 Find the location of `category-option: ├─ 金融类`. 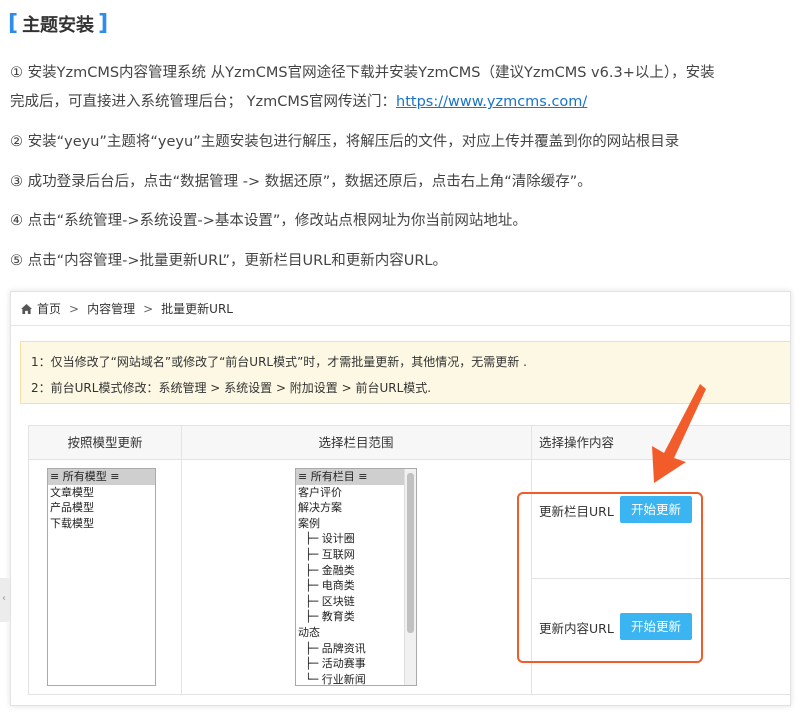

category-option: ├─ 金融类 is located at coordinates (356, 571).